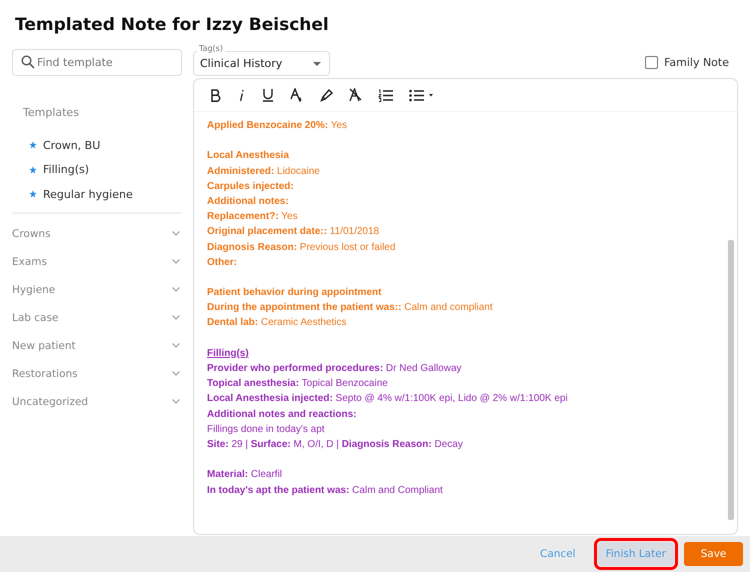  I want to click on note-line: Other:, so click(222, 263).